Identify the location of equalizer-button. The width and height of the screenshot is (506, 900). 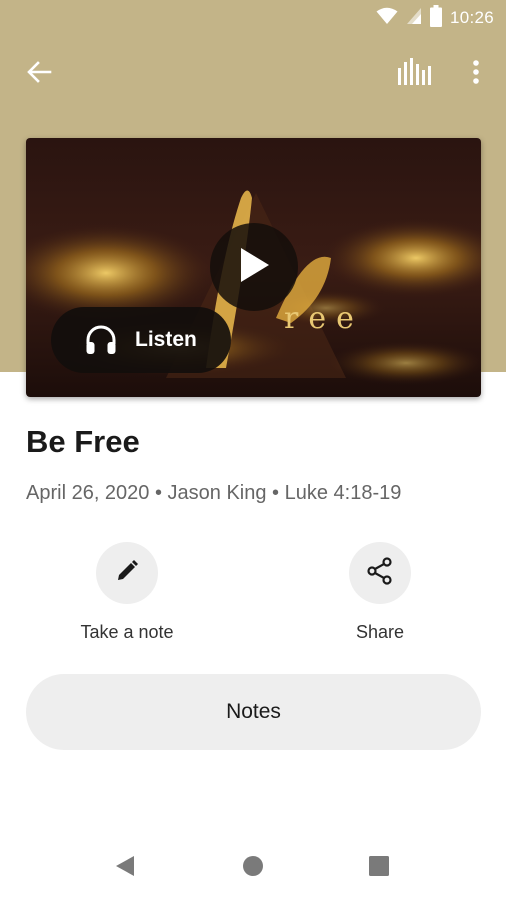
(414, 74).